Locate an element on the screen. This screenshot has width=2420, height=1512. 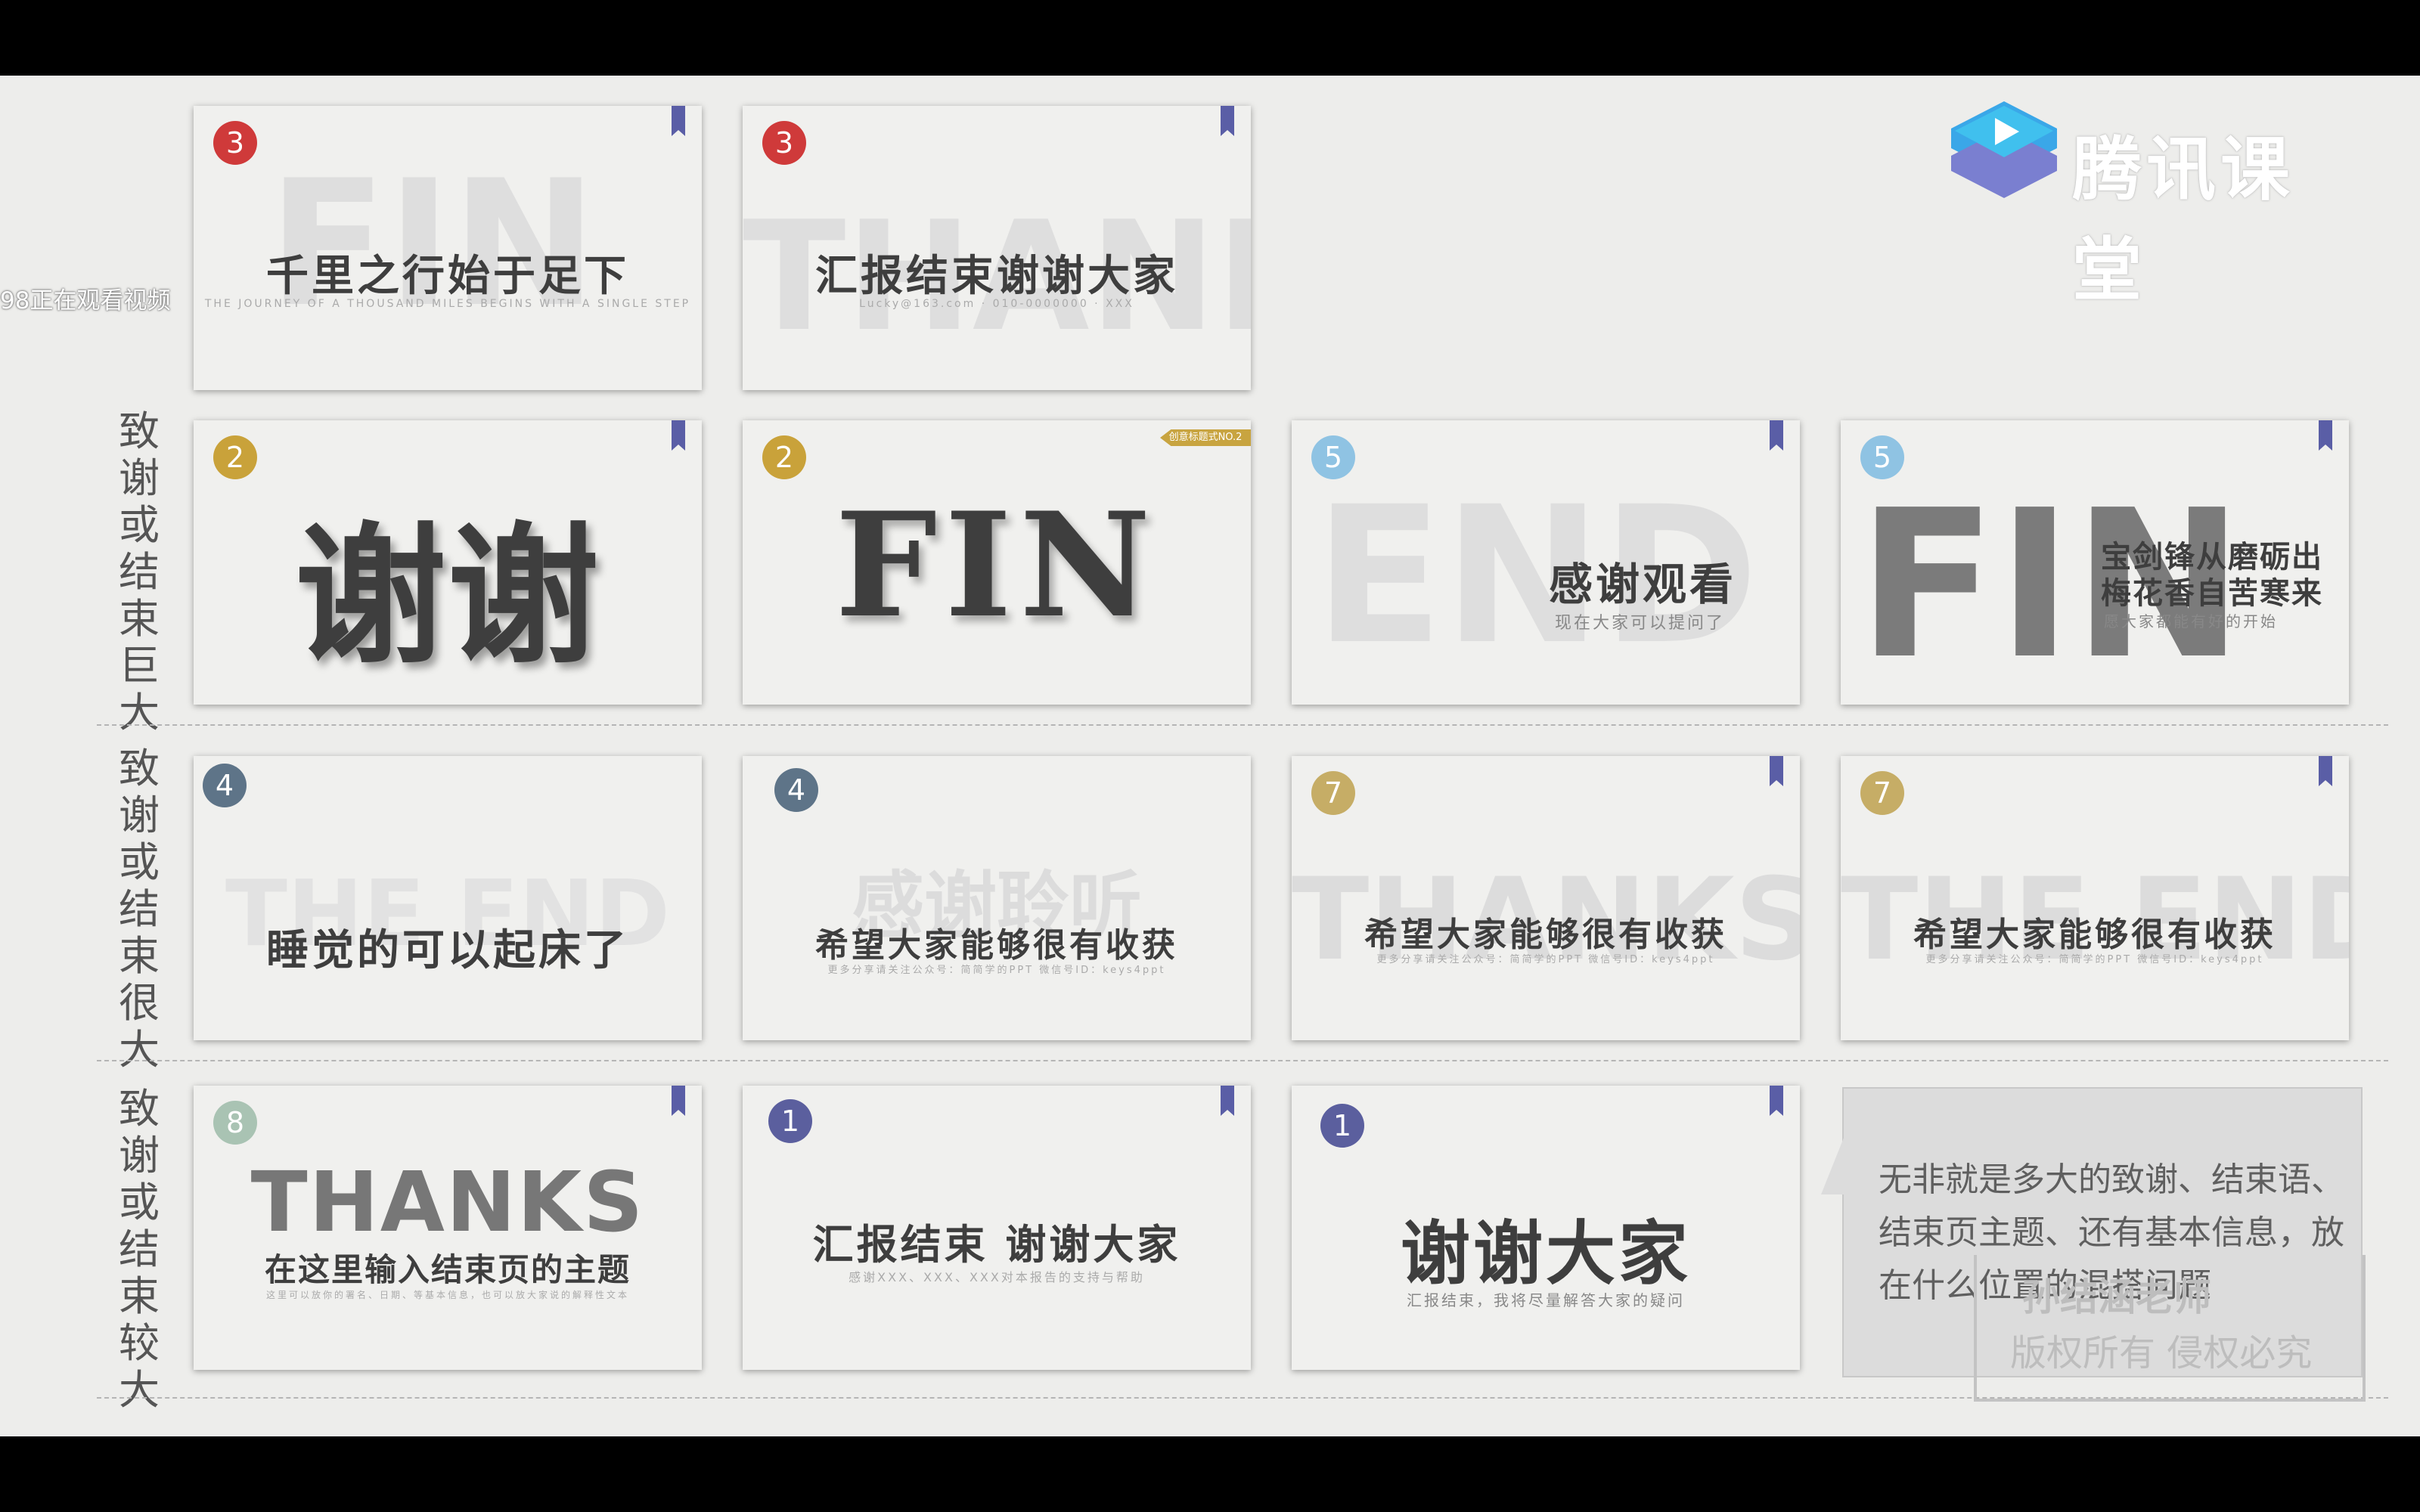
slide-title: 汇报结束谢谢大家 is located at coordinates (997, 276).